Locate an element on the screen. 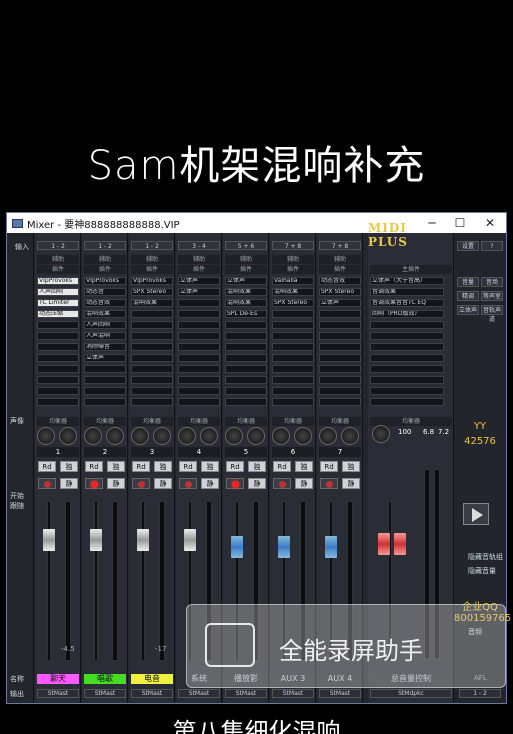 Image resolution: width=513 pixels, height=734 pixels. soundfield-button: 音场 is located at coordinates (492, 282).